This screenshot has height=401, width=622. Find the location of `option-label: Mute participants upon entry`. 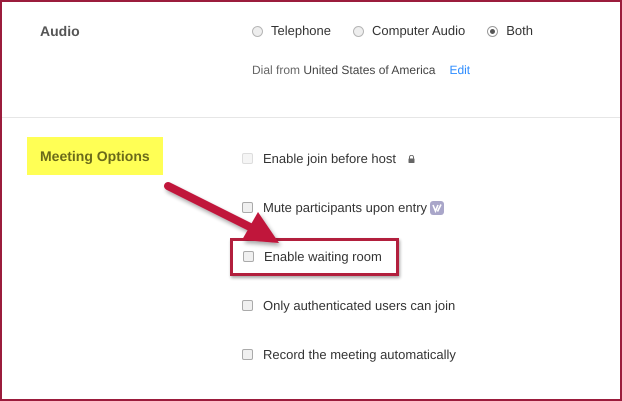

option-label: Mute participants upon entry is located at coordinates (345, 207).